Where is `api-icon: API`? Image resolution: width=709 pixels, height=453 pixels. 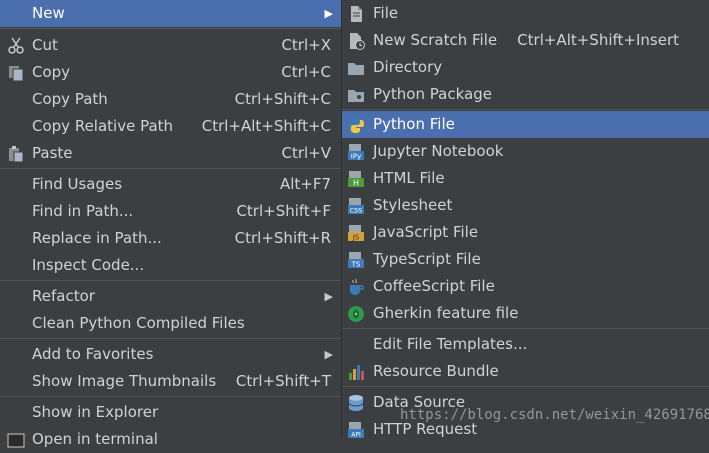
api-icon: API is located at coordinates (356, 430).